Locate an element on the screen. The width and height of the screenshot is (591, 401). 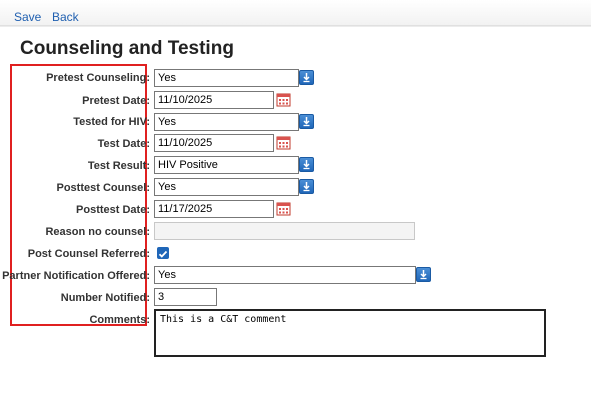
test-result-select: HIV Positive is located at coordinates (226, 165).